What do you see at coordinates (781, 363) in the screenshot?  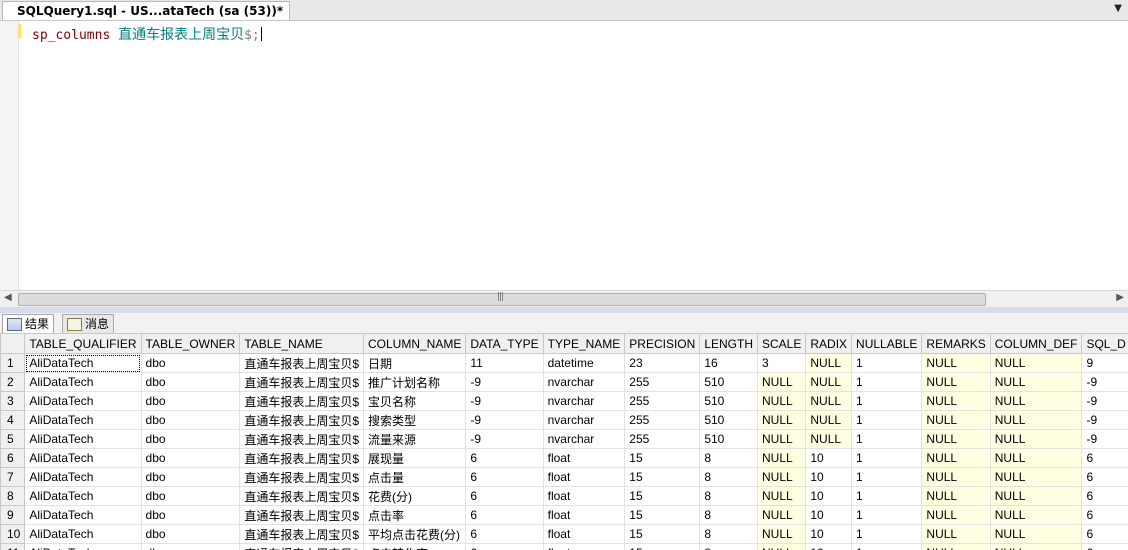 I see `grid-cell: 3` at bounding box center [781, 363].